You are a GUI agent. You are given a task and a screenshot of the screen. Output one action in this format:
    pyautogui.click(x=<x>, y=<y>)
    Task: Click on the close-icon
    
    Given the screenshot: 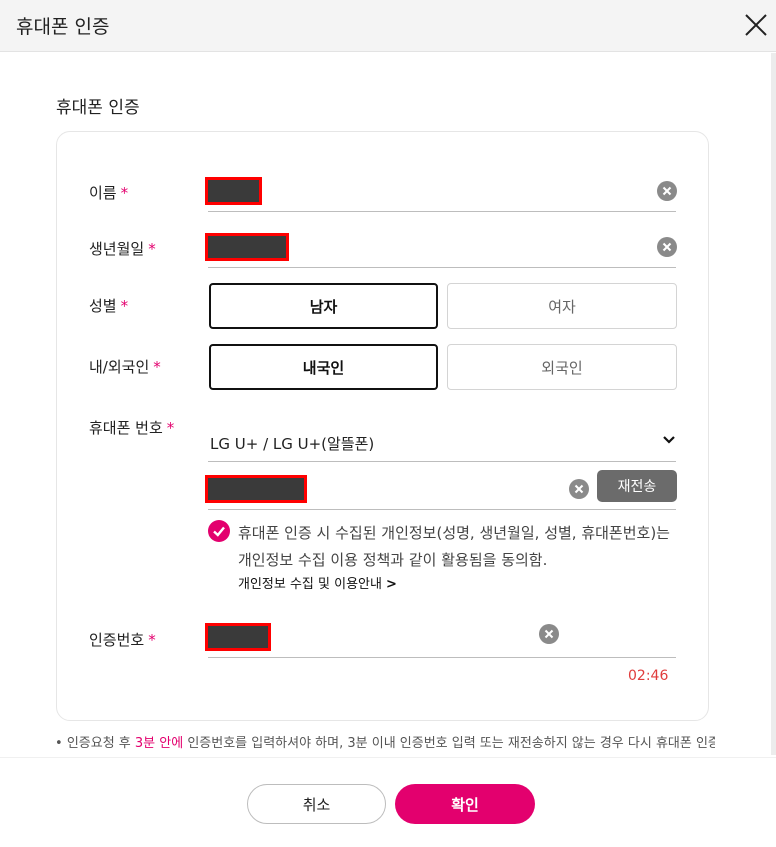 What is the action you would take?
    pyautogui.click(x=756, y=25)
    